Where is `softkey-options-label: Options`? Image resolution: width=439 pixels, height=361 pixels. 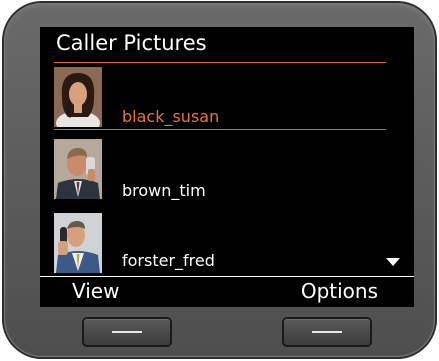
softkey-options-label: Options is located at coordinates (339, 291).